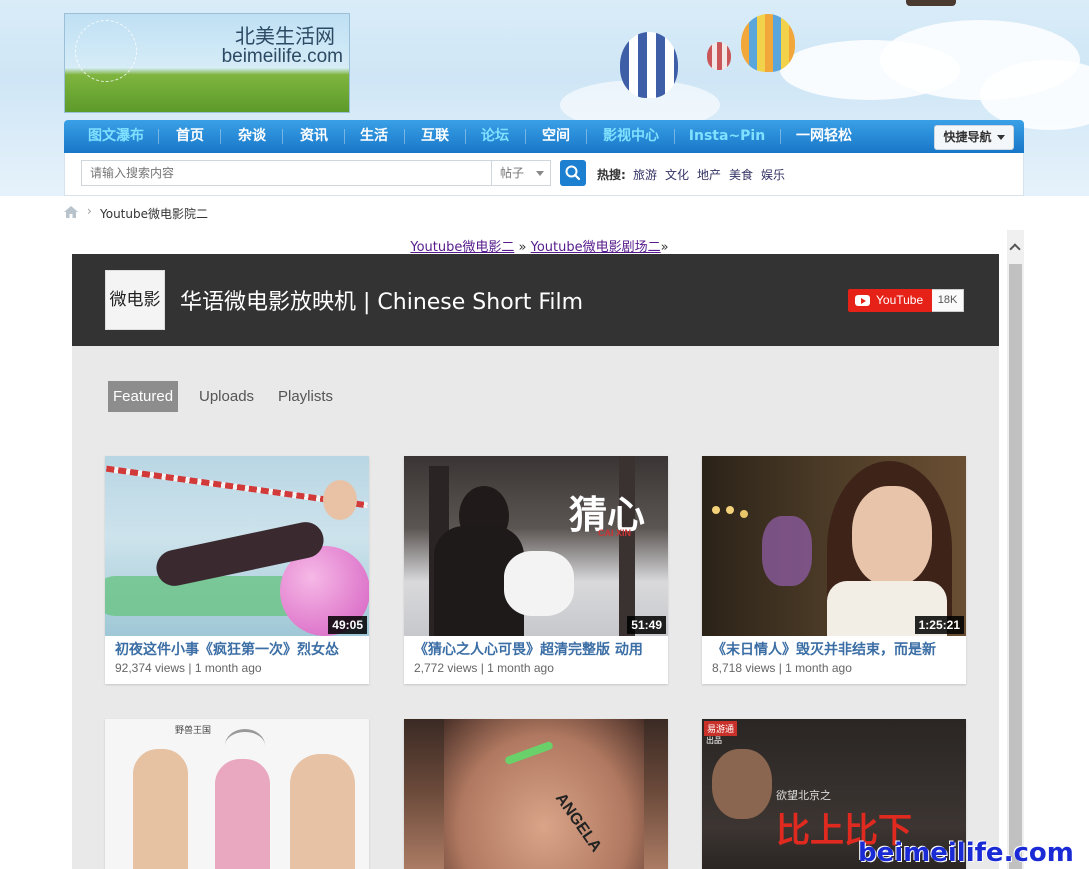 The height and width of the screenshot is (869, 1089). Describe the element at coordinates (305, 396) in the screenshot. I see `tab-playlists: Playlists` at that location.